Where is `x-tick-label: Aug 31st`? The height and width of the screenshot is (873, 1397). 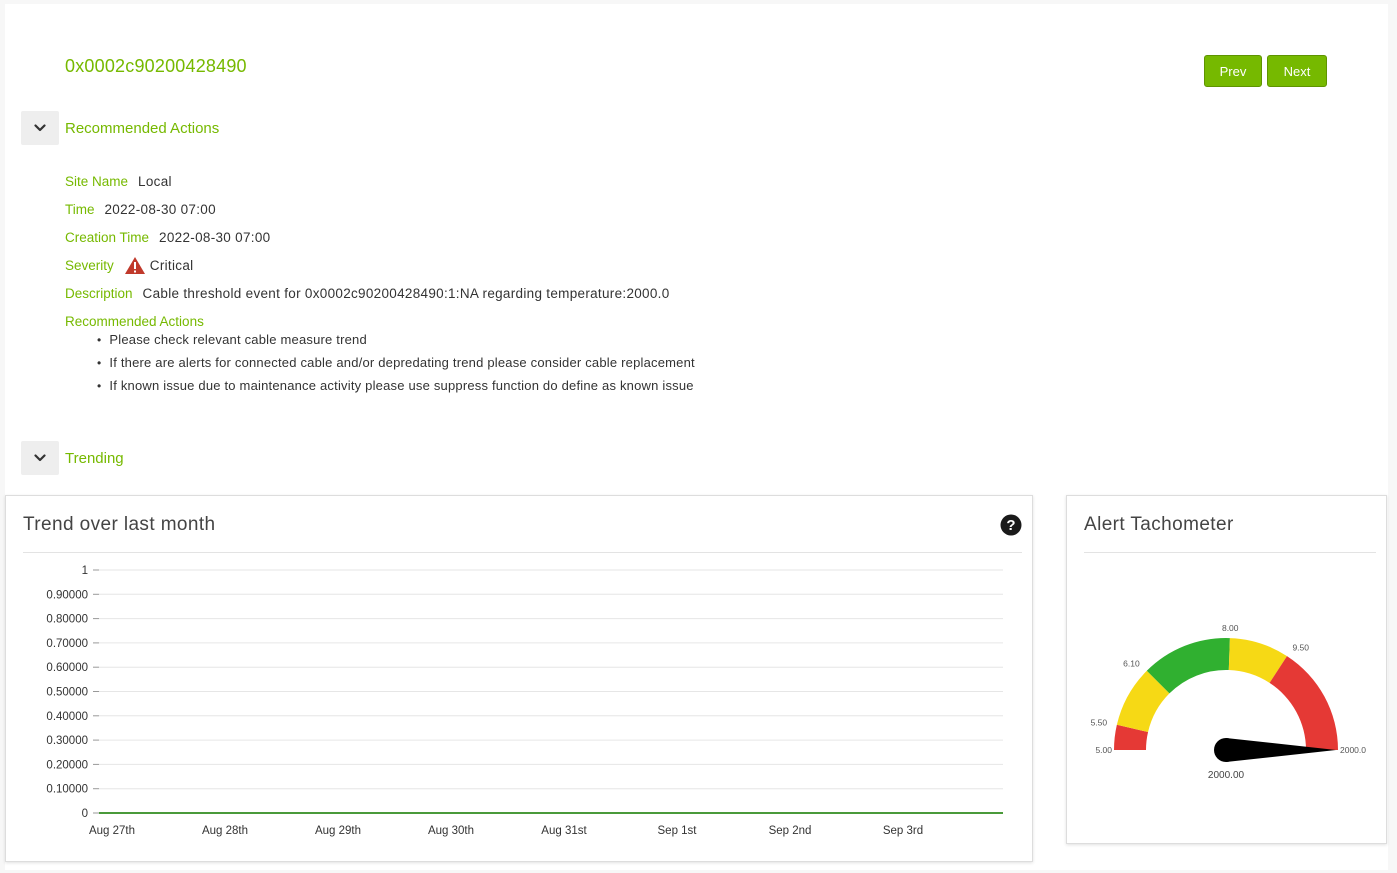
x-tick-label: Aug 31st is located at coordinates (564, 831).